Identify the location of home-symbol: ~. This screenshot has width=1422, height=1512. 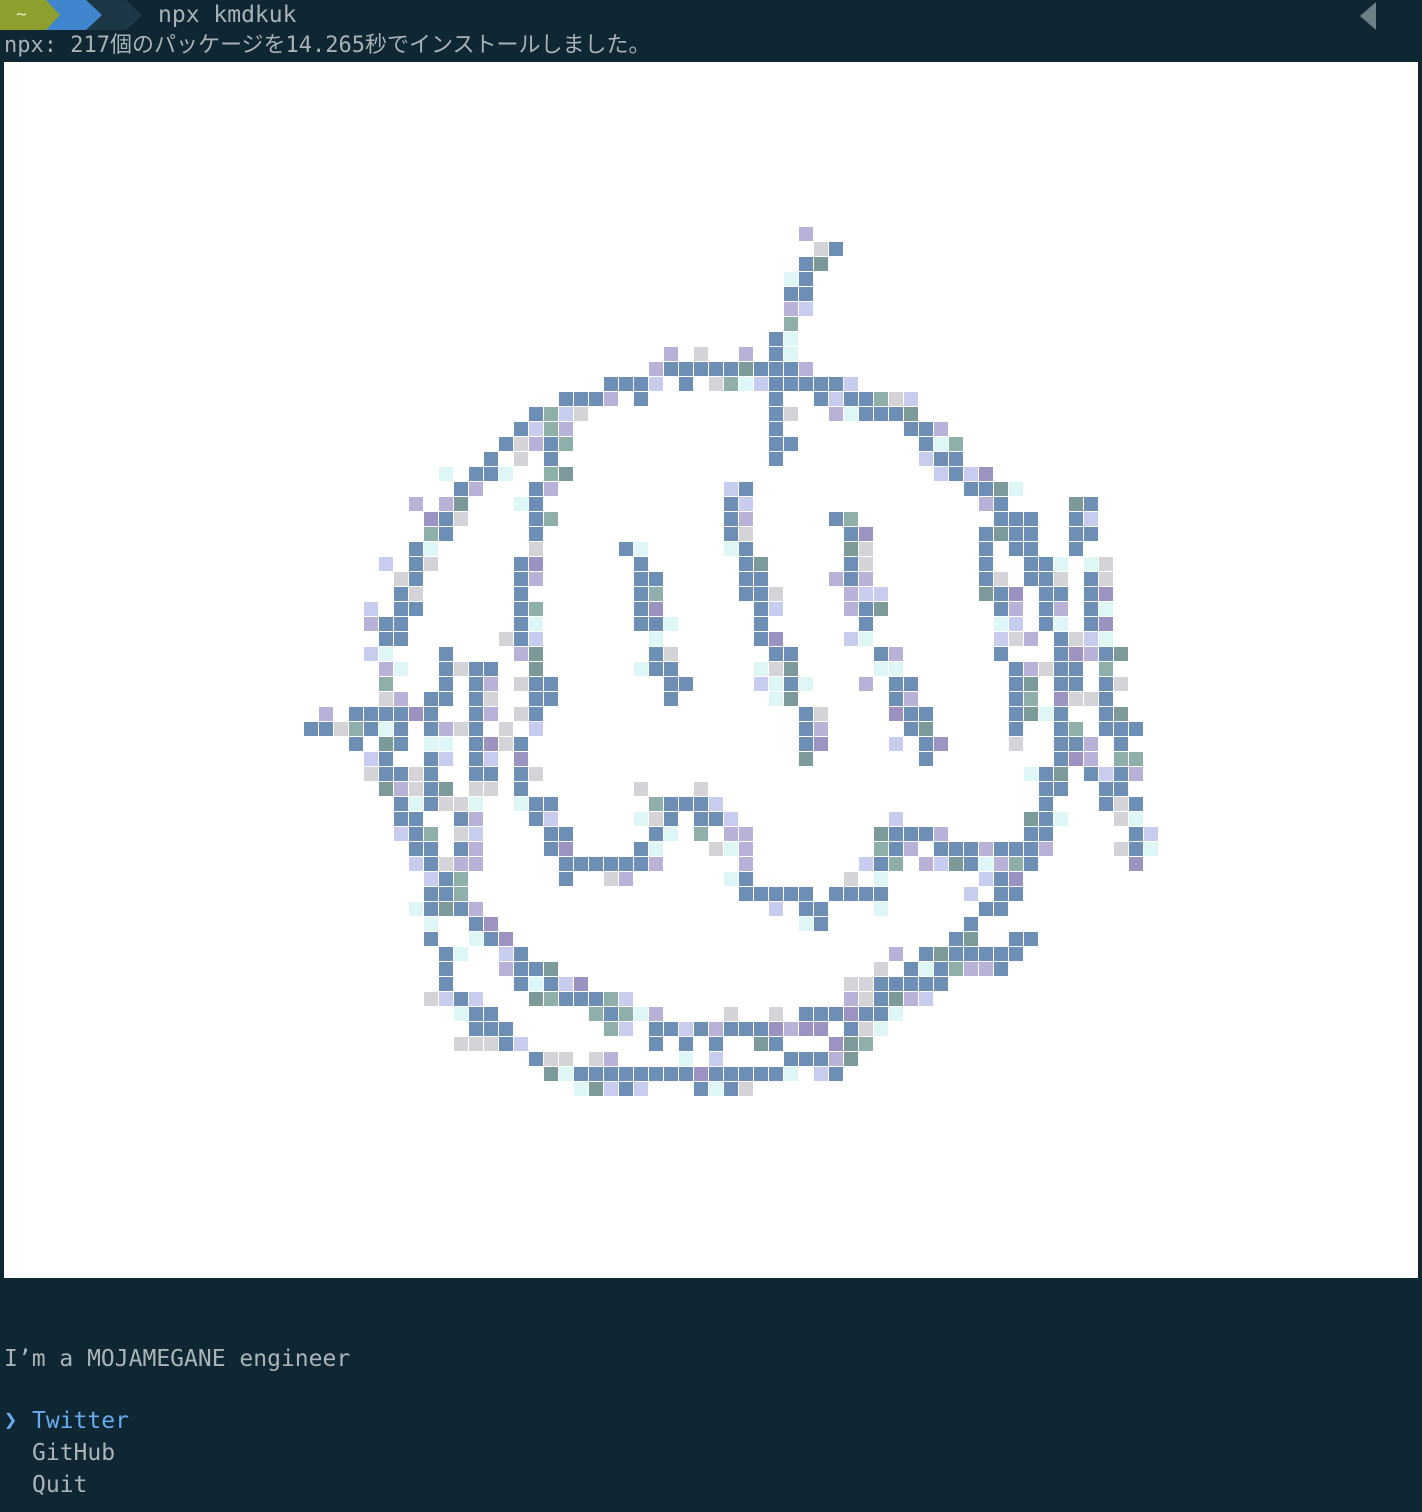
(21, 14).